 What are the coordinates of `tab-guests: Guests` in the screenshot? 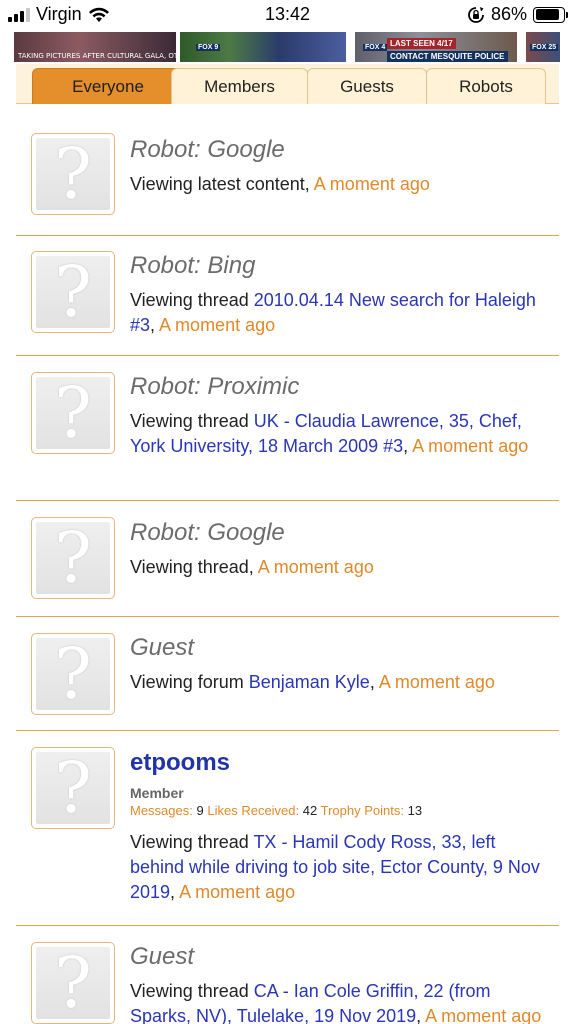 It's located at (367, 86).